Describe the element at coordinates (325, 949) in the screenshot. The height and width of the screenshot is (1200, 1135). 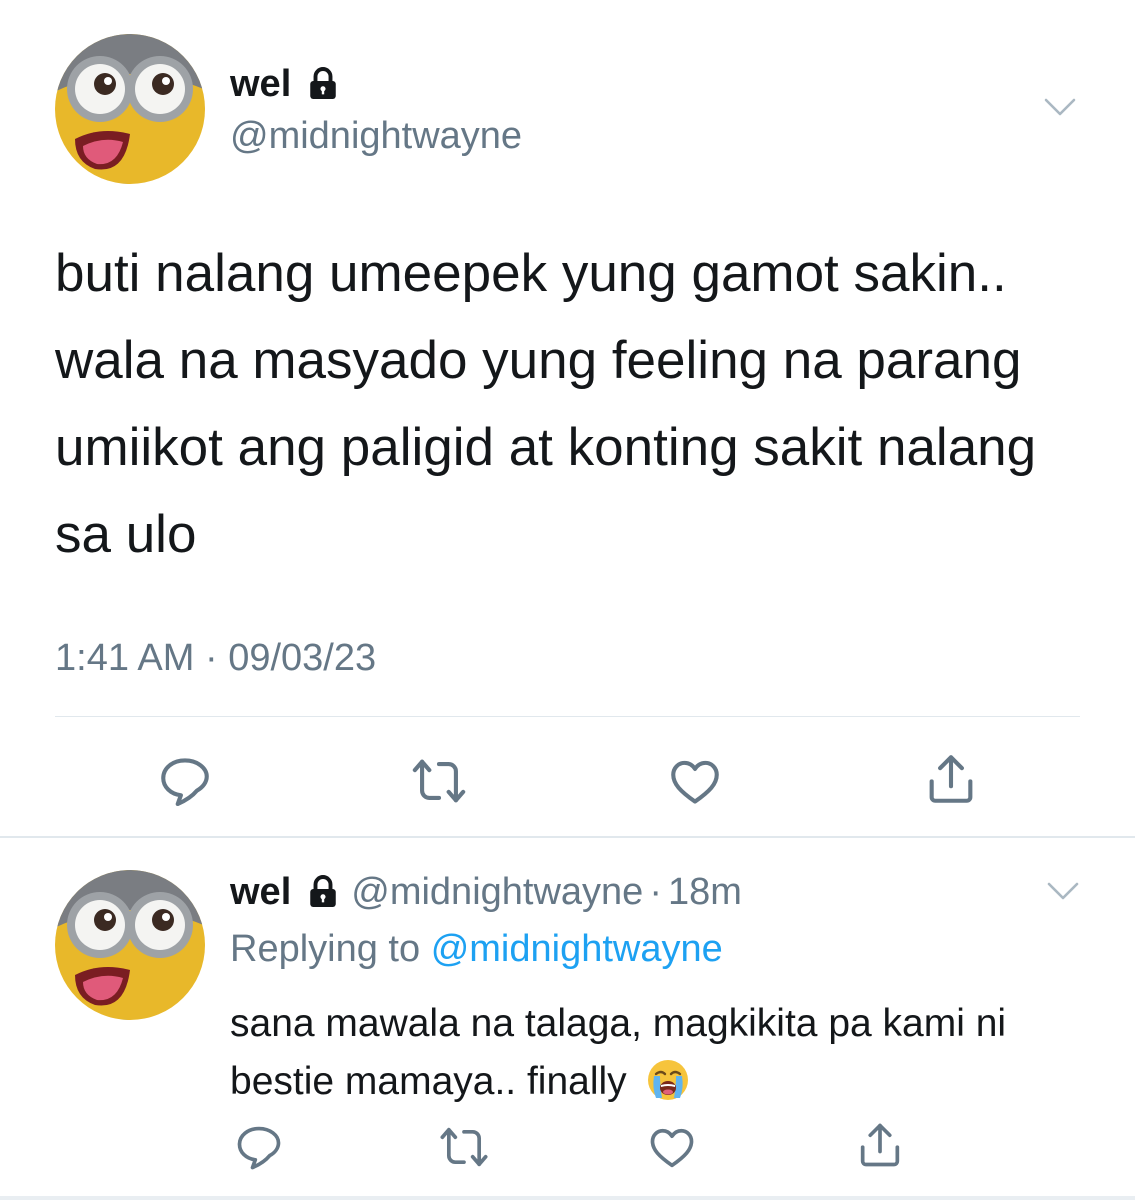
I see `replying-prefix: Replying to` at that location.